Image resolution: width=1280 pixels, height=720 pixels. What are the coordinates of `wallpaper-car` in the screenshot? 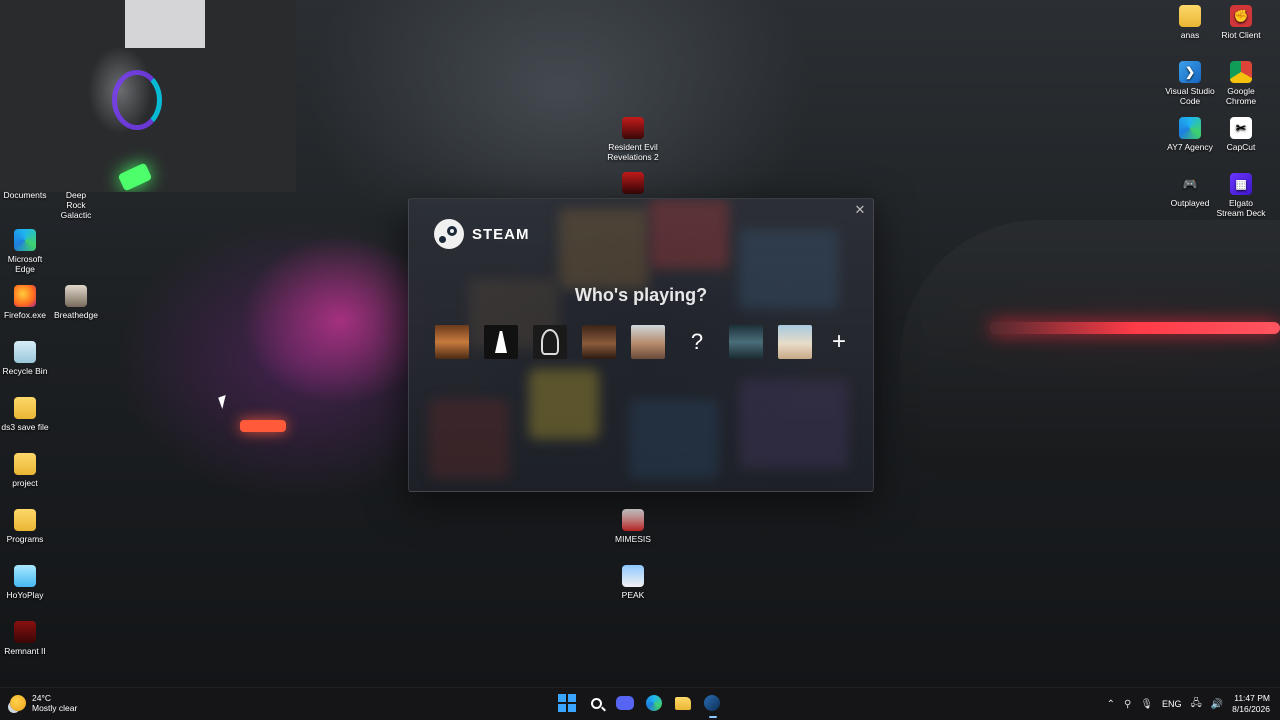 It's located at (1090, 350).